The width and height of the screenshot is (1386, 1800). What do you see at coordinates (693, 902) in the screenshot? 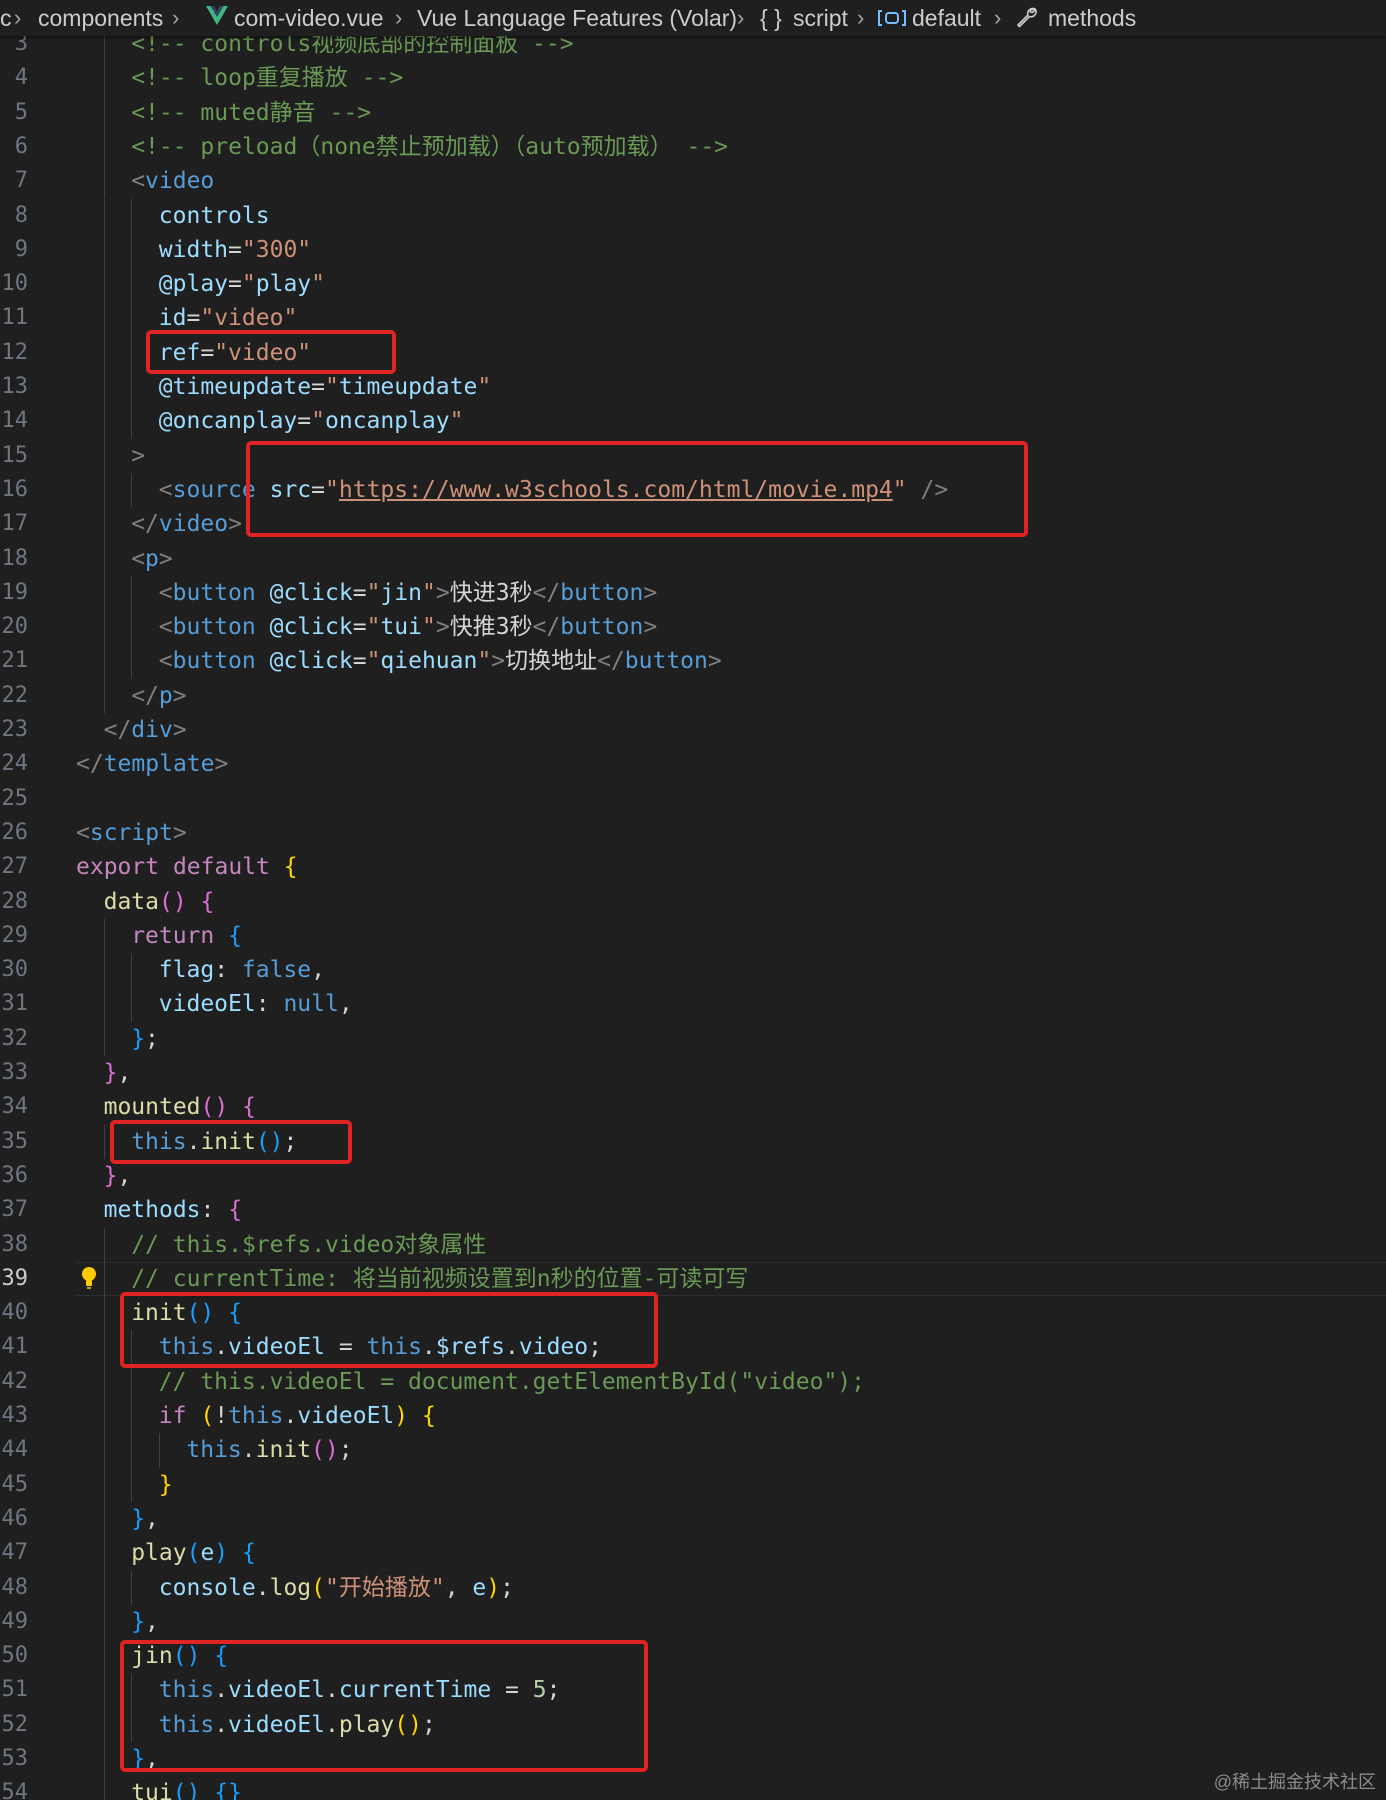
I see `code-line: 28 data() {` at bounding box center [693, 902].